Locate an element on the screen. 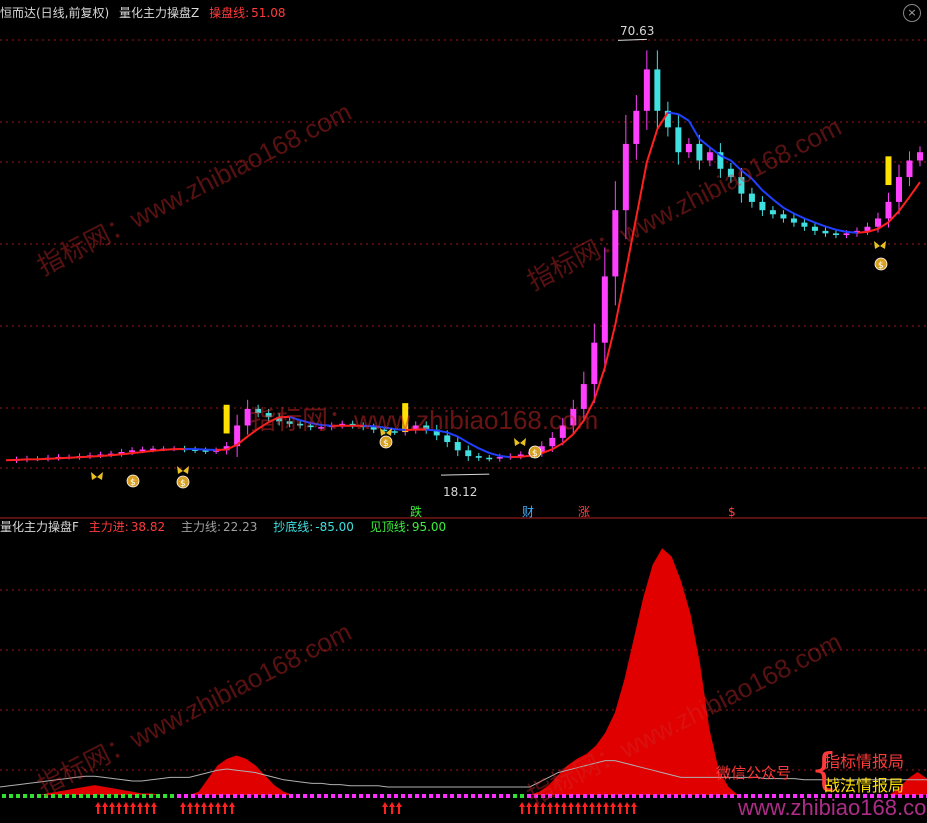 The image size is (927, 823). buy-arrows is located at coordinates (366, 808).